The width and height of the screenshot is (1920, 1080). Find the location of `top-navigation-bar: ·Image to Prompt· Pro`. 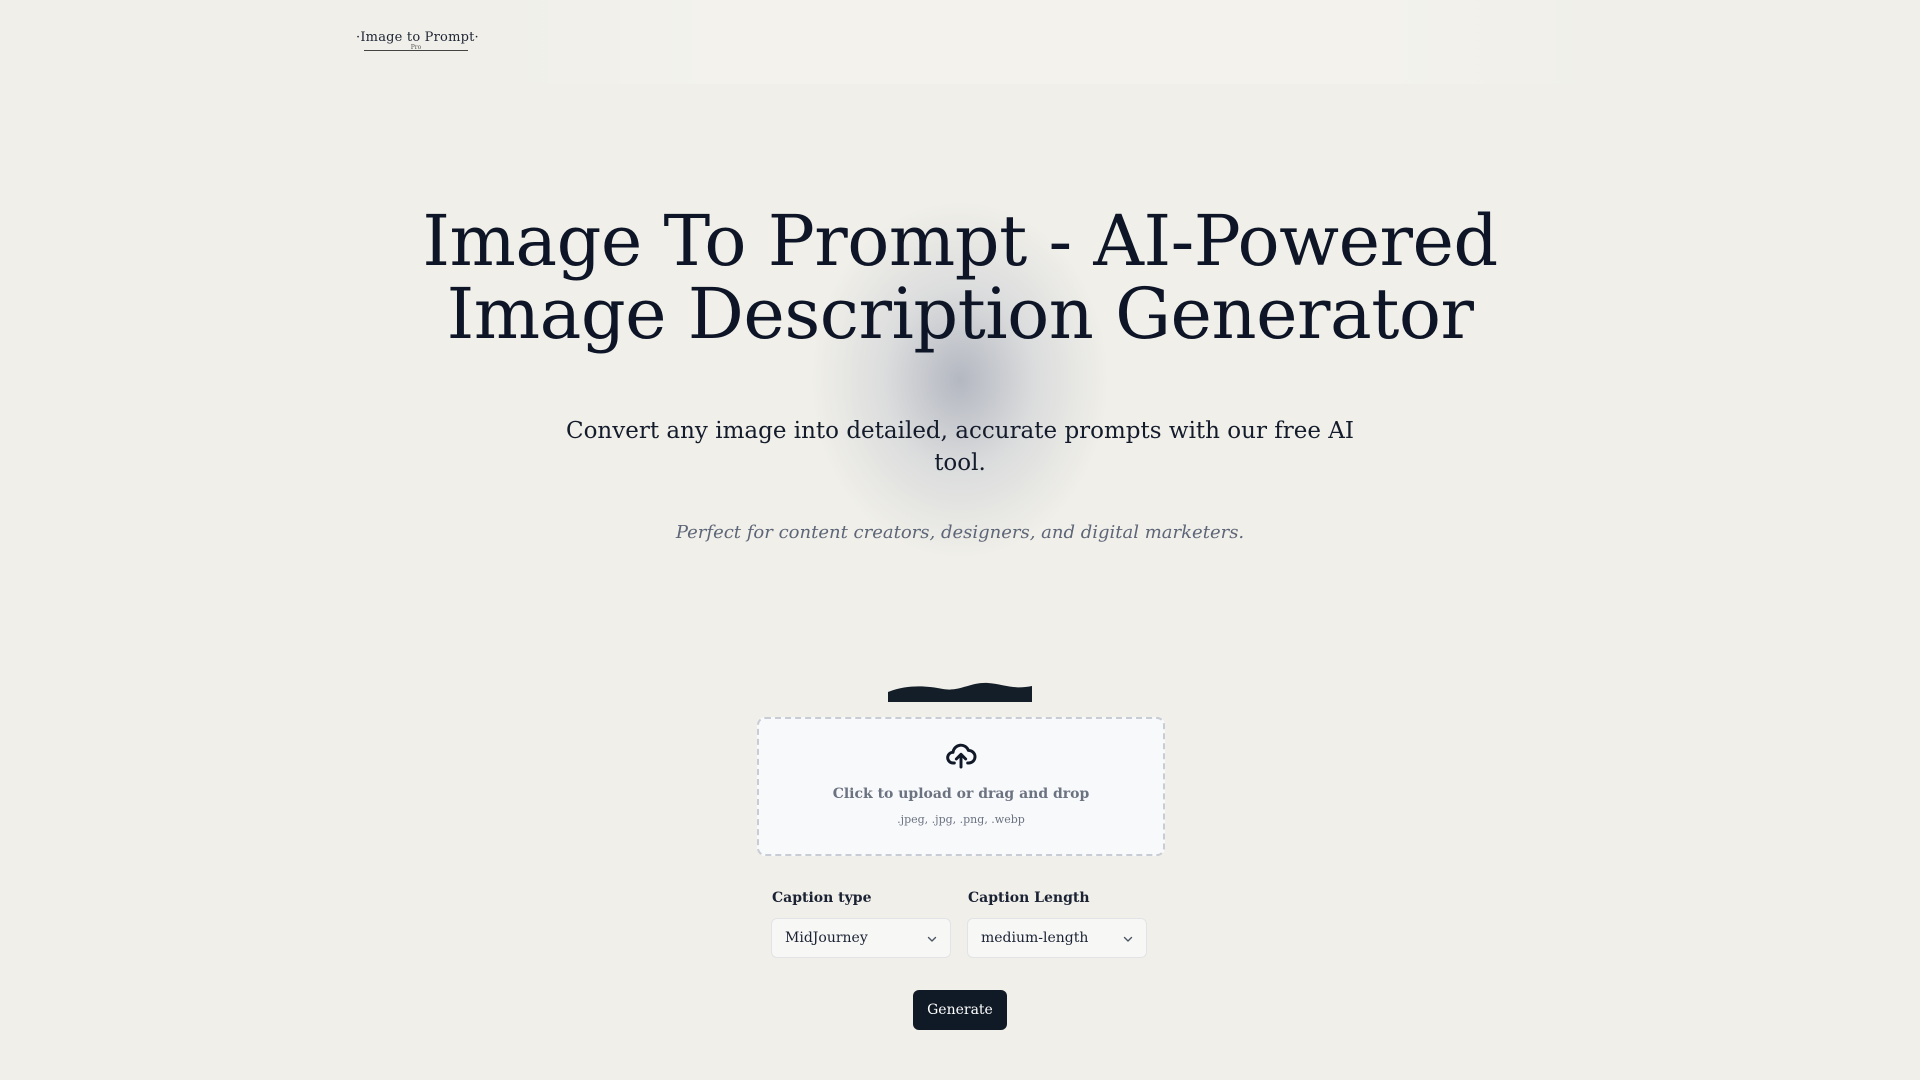

top-navigation-bar: ·Image to Prompt· Pro is located at coordinates (960, 42).